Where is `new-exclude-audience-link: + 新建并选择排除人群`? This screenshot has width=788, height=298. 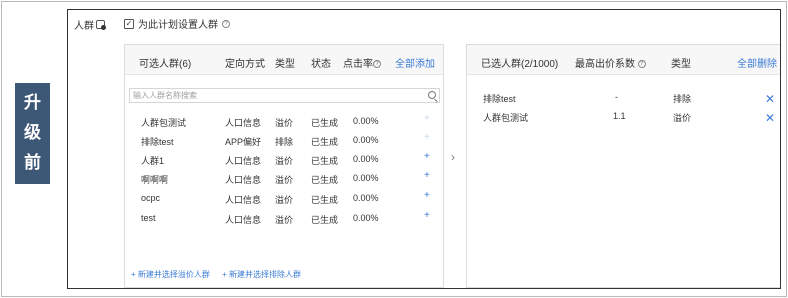
new-exclude-audience-link: + 新建并选择排除人群 is located at coordinates (261, 274).